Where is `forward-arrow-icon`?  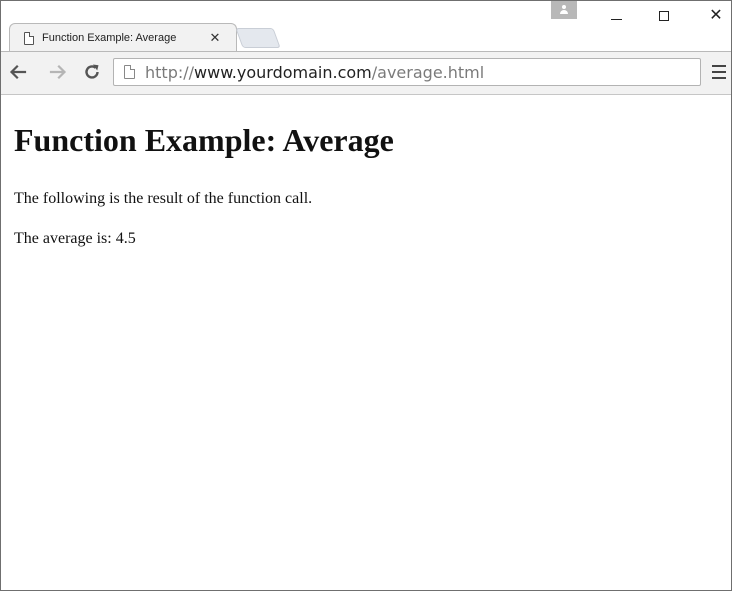
forward-arrow-icon is located at coordinates (58, 72).